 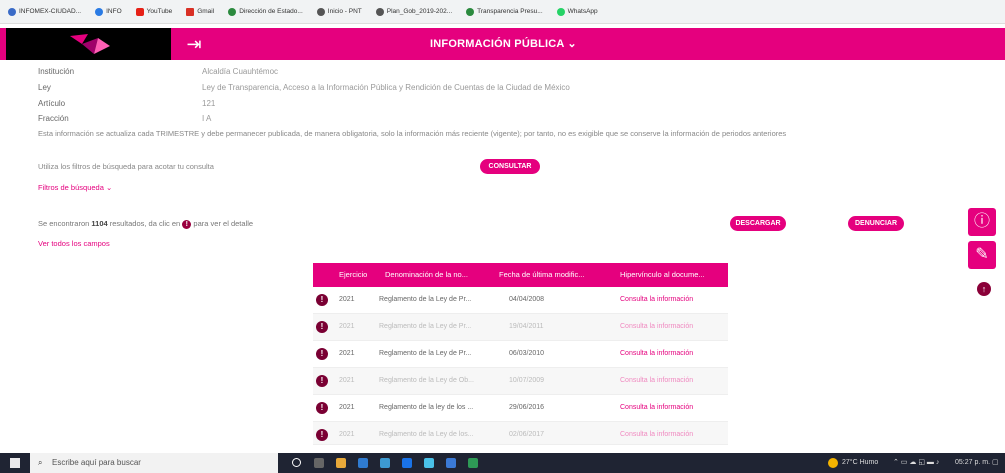 I want to click on cell-date: 19/04/2011, so click(x=526, y=326).